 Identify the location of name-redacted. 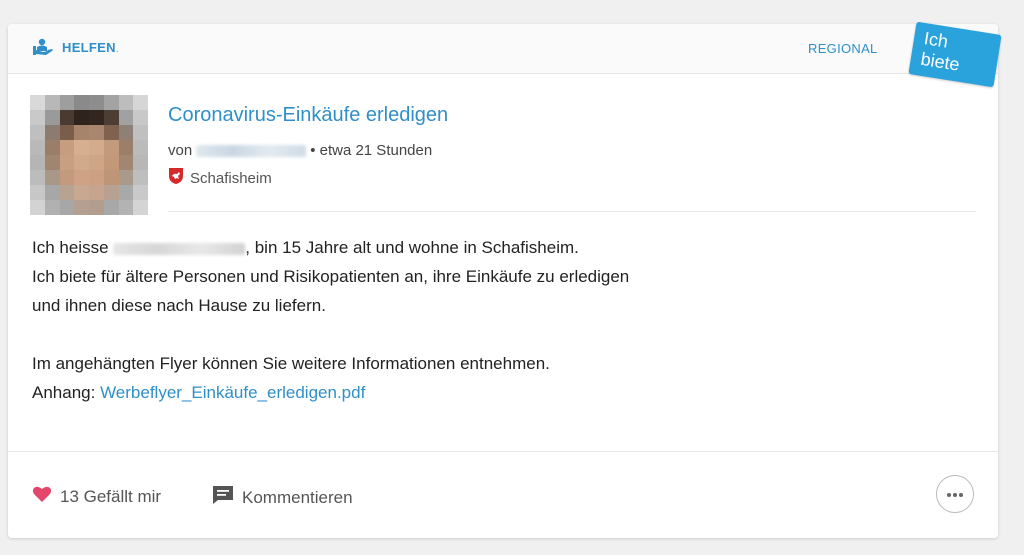
(179, 248).